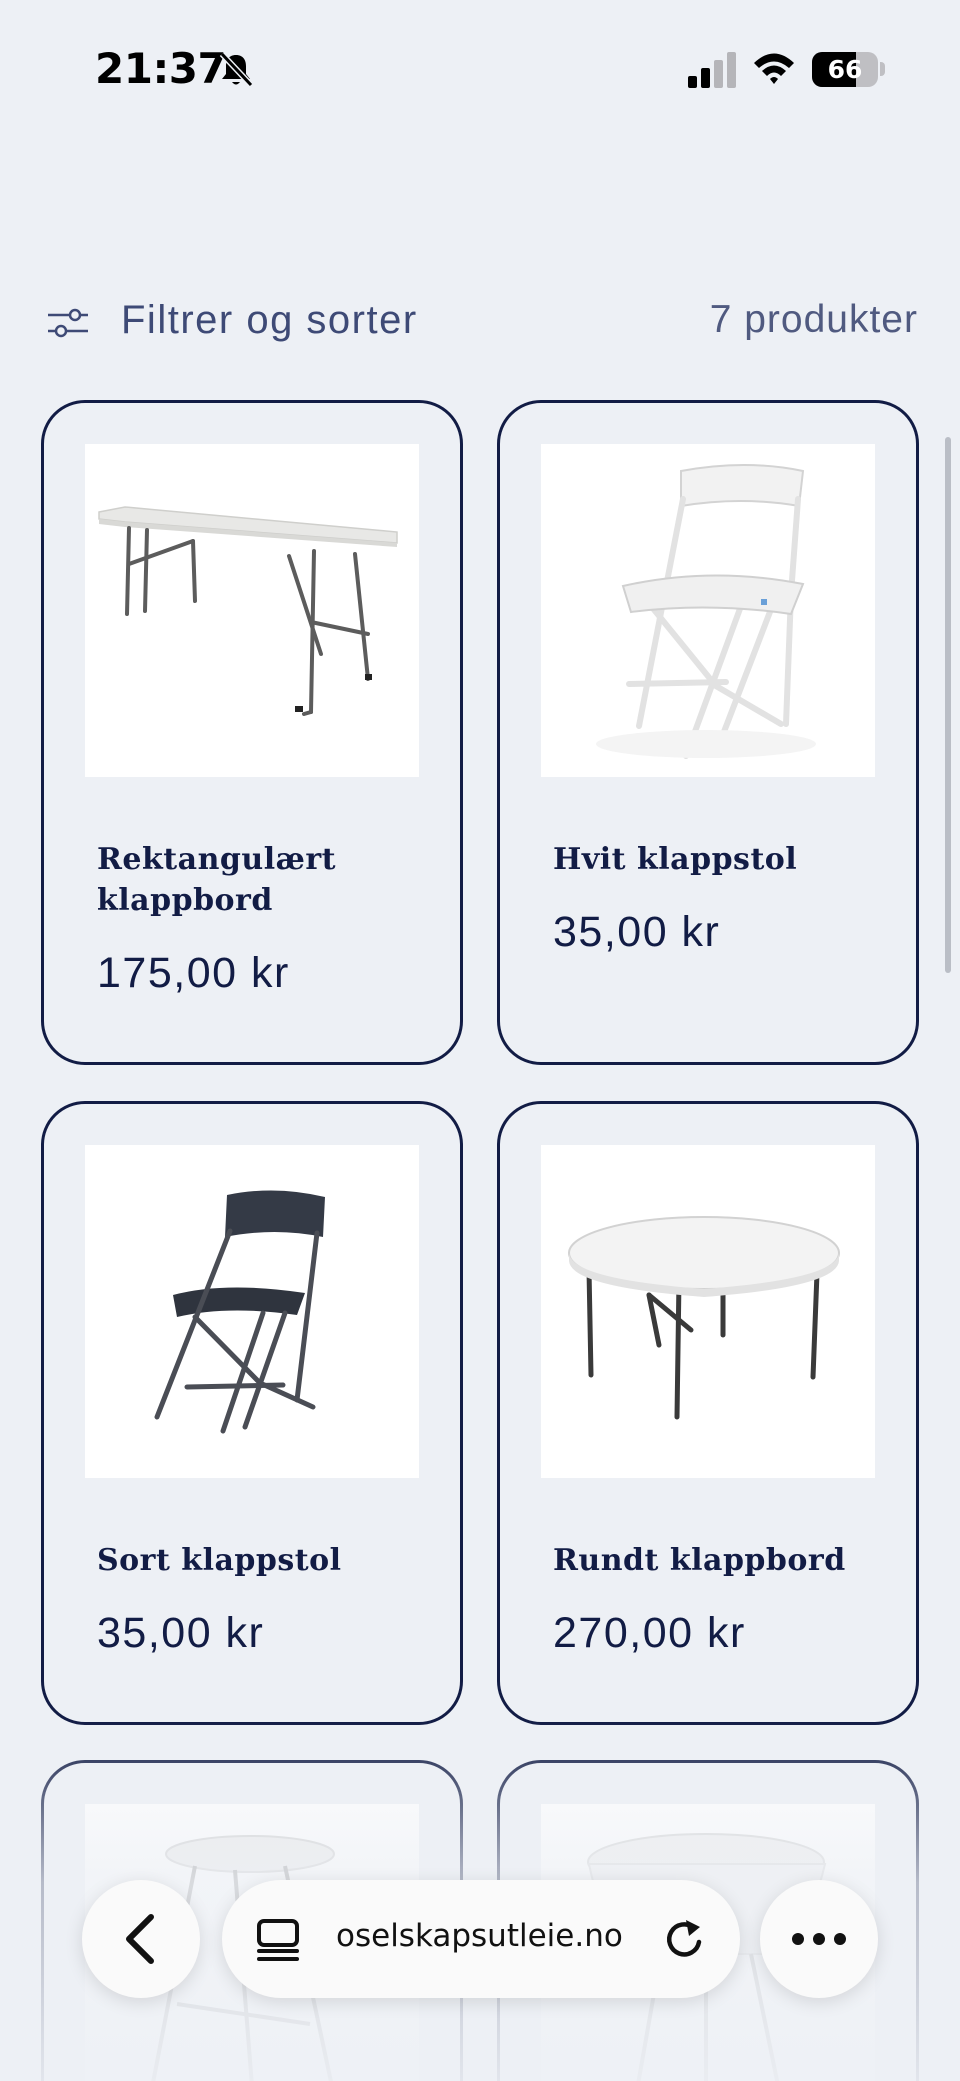 The height and width of the screenshot is (2081, 960). I want to click on product-price: 270,00 kr, so click(649, 1633).